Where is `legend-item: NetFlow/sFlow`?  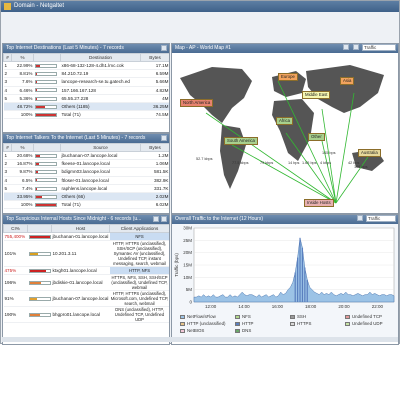 legend-item: NetFlow/sFlow is located at coordinates (198, 316).